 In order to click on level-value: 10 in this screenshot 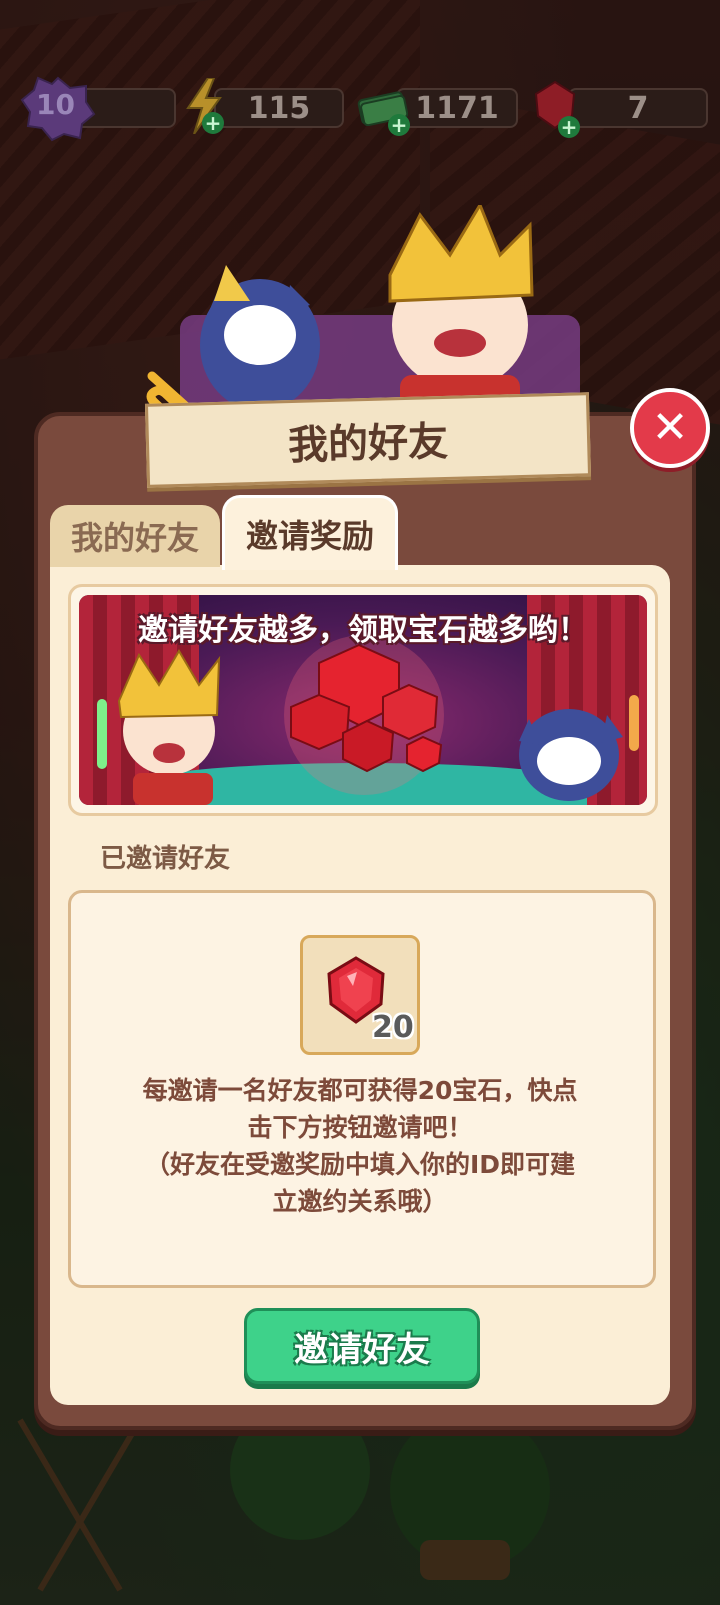, I will do `click(55, 104)`.